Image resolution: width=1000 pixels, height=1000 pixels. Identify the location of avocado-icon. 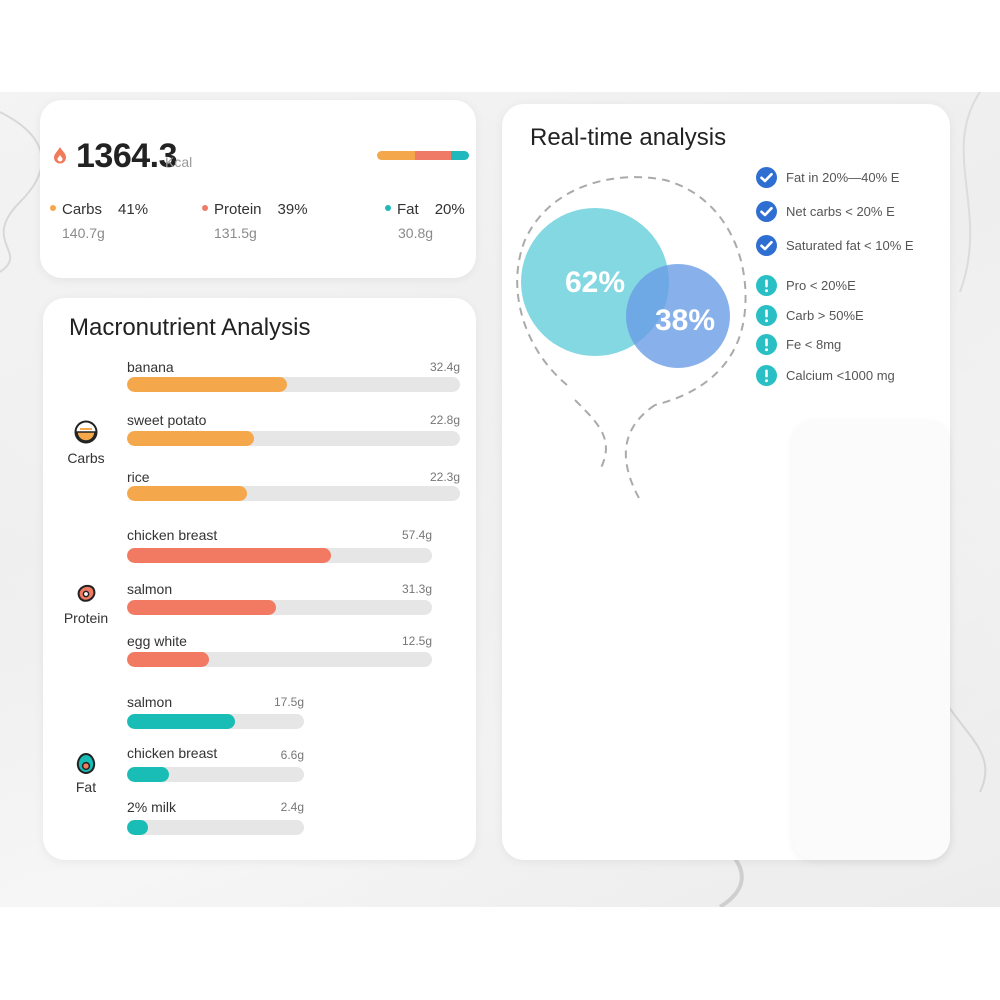
(86, 763).